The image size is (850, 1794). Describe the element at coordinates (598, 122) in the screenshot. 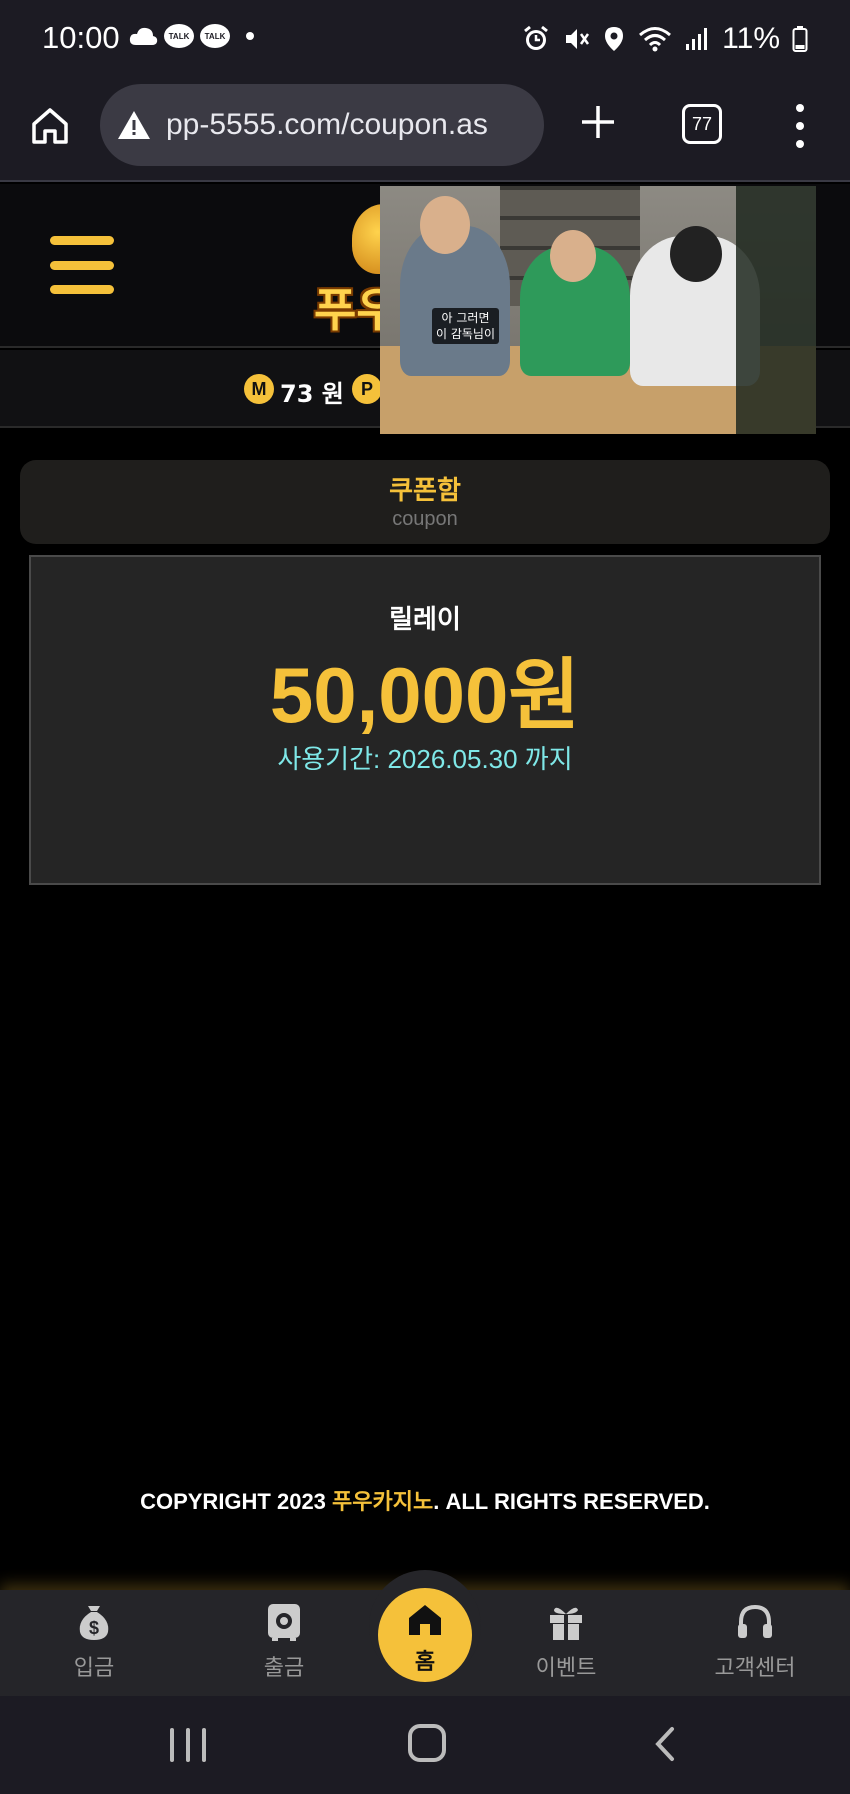

I see `new-tab-icon` at that location.